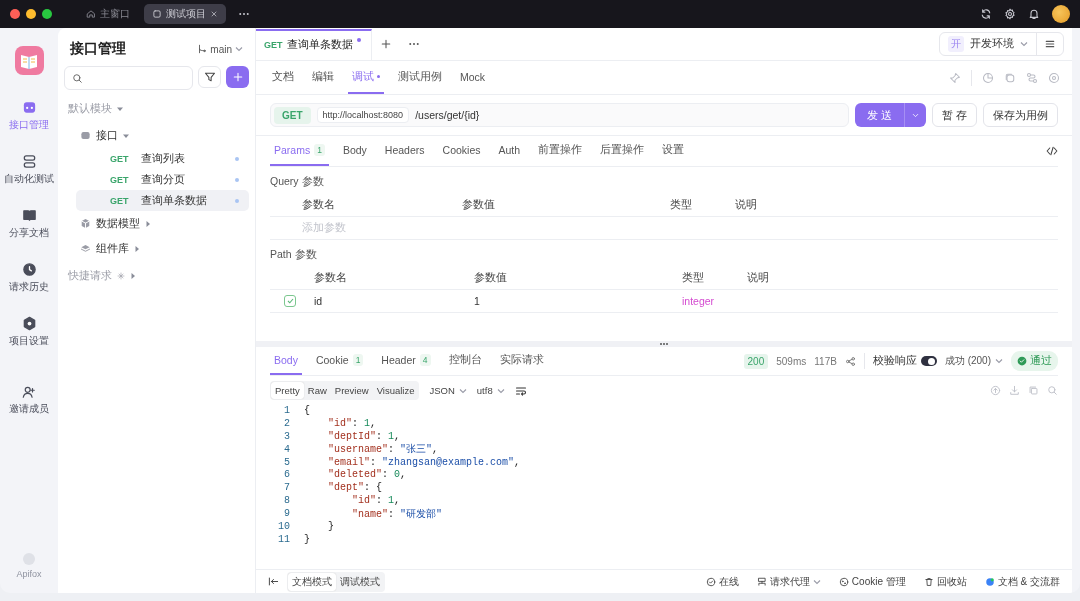 This screenshot has width=1080, height=601. Describe the element at coordinates (1052, 151) in the screenshot. I see `code-icon` at that location.